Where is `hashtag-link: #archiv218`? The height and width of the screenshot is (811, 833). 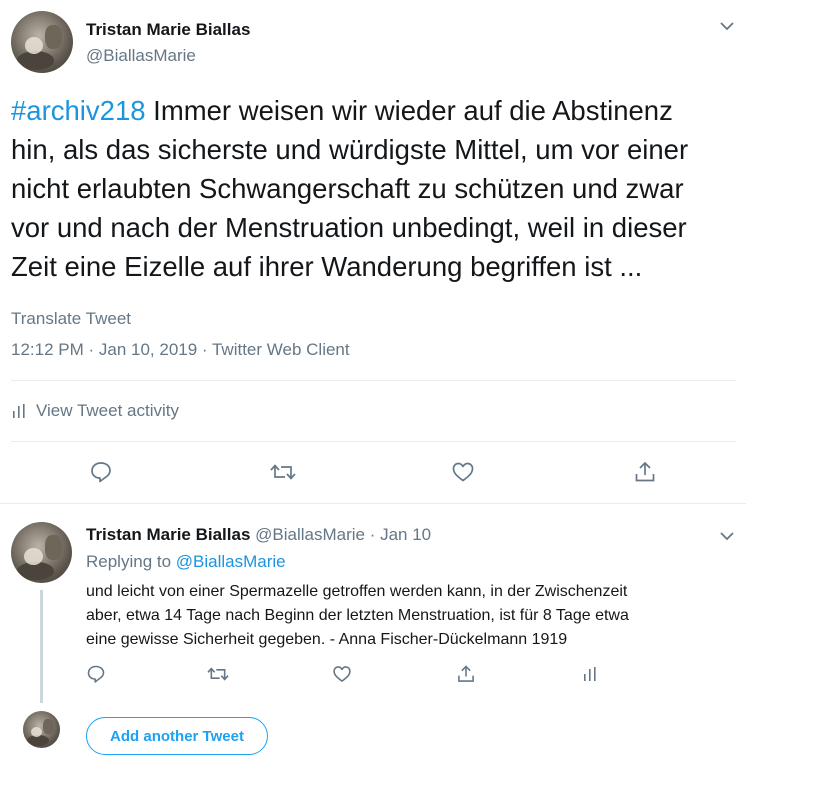 hashtag-link: #archiv218 is located at coordinates (78, 110).